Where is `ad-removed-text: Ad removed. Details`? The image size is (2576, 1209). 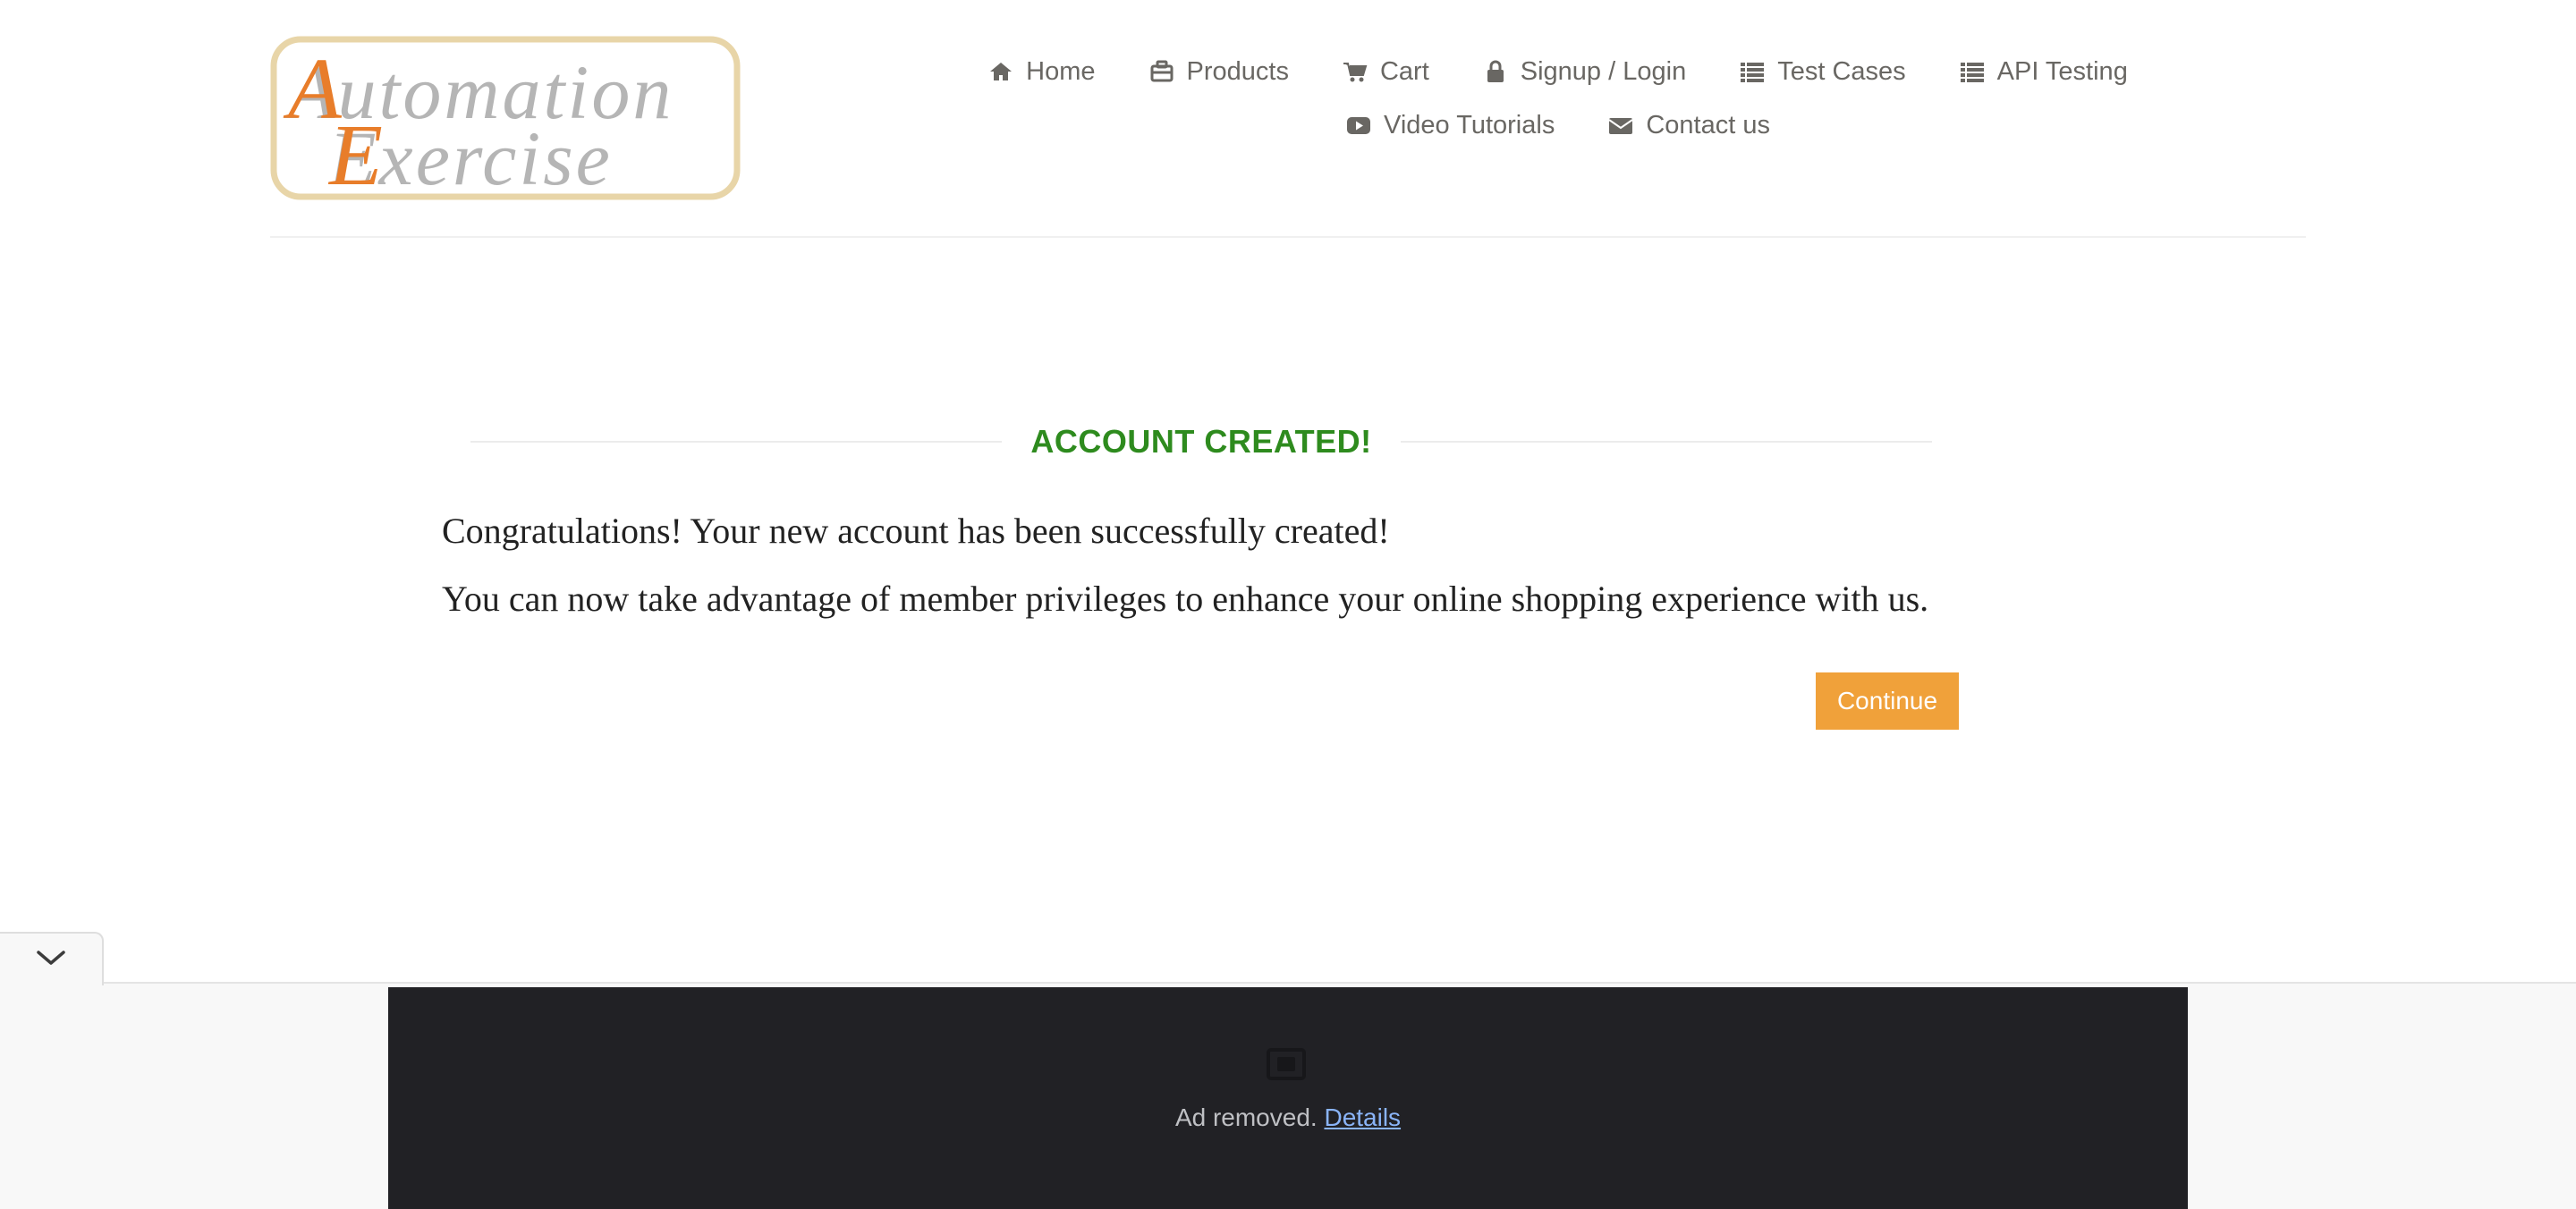 ad-removed-text: Ad removed. Details is located at coordinates (1288, 1117).